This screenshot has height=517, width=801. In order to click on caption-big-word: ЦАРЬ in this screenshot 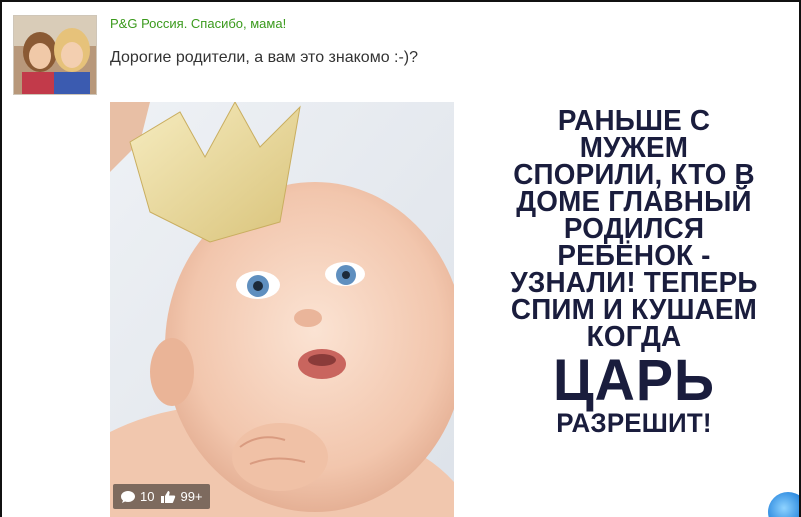, I will do `click(634, 380)`.